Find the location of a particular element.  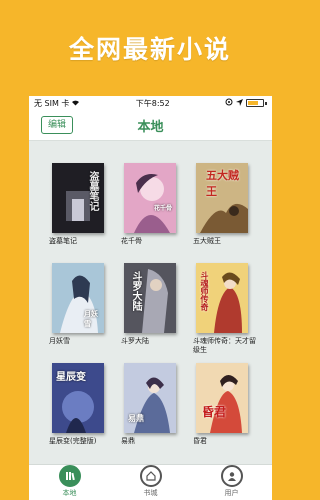

book-item: 星辰变 星辰变(完整版) is located at coordinates (85, 404).